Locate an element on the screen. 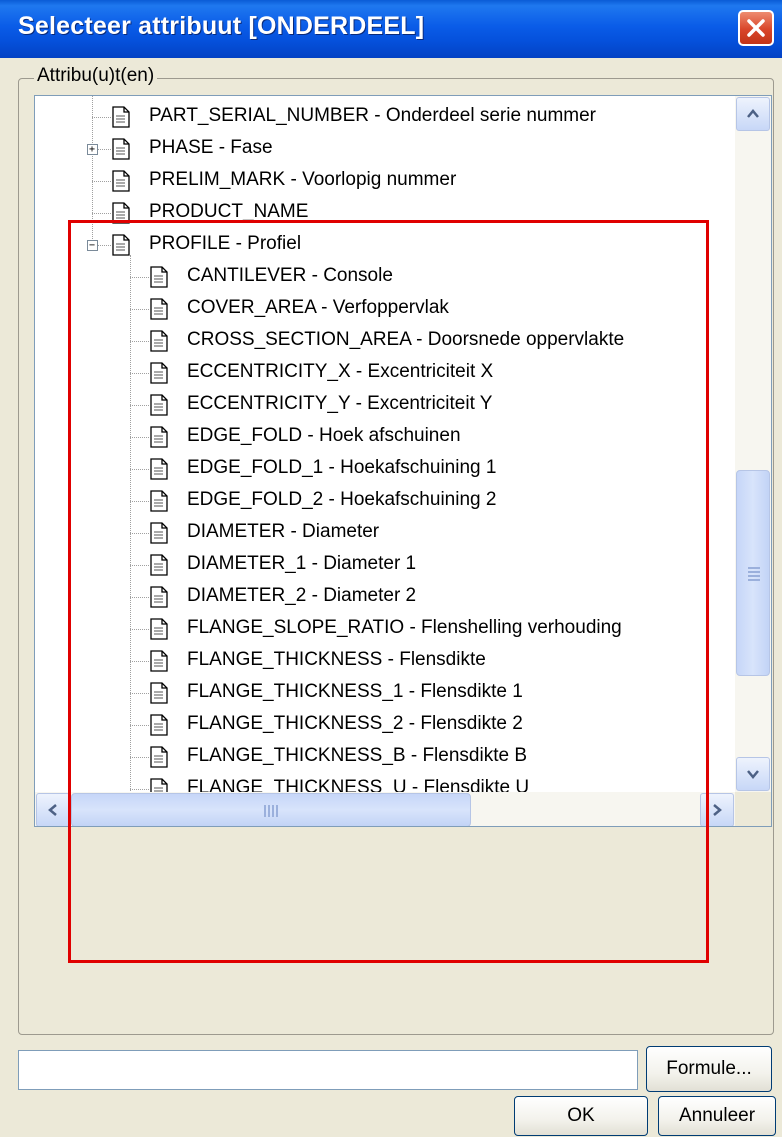 The height and width of the screenshot is (1137, 782). tree-item-label: FLANGE_THICKNESS - Flensdikte is located at coordinates (336, 659).